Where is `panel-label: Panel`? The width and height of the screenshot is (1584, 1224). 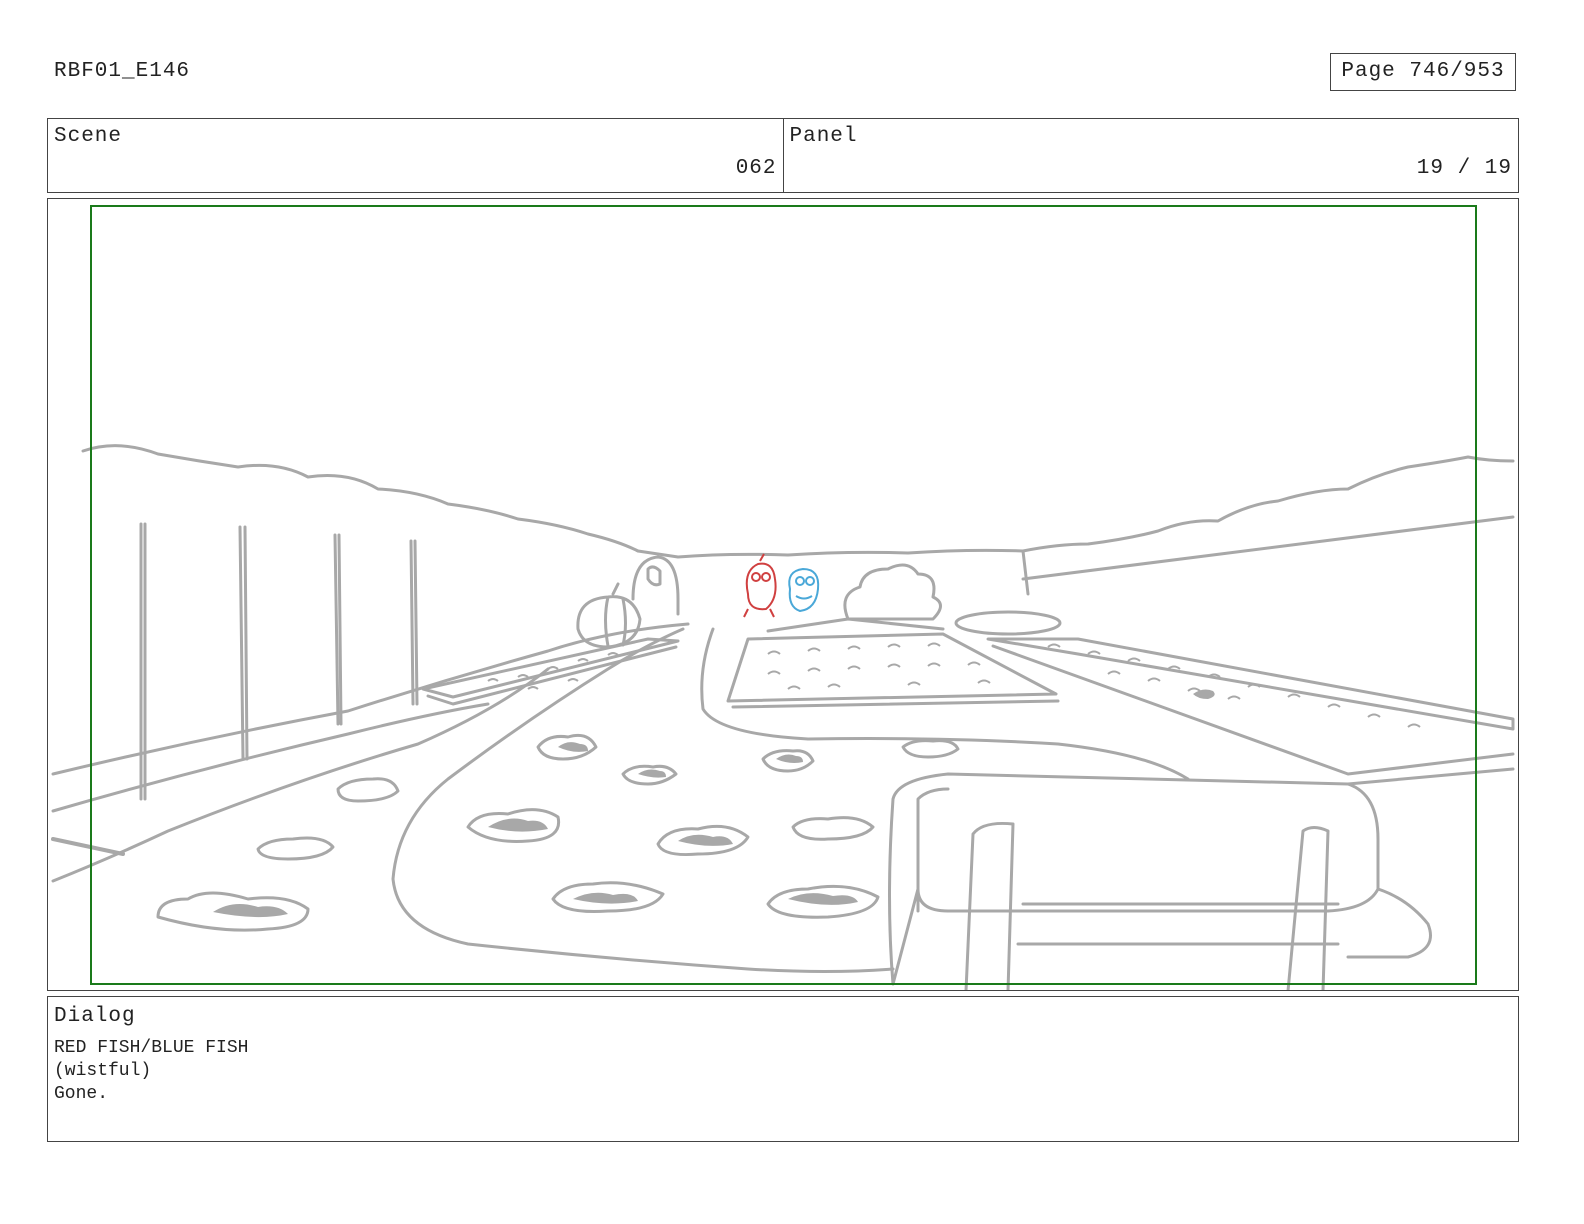 panel-label: Panel is located at coordinates (823, 136).